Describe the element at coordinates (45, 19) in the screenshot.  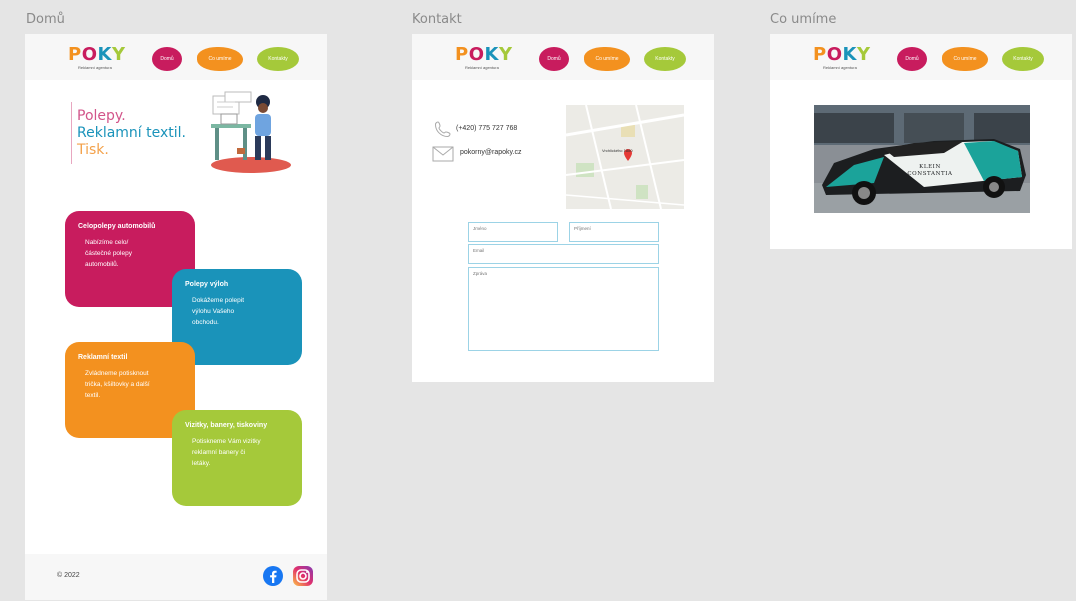
I see `frame-label-home: Domů` at that location.